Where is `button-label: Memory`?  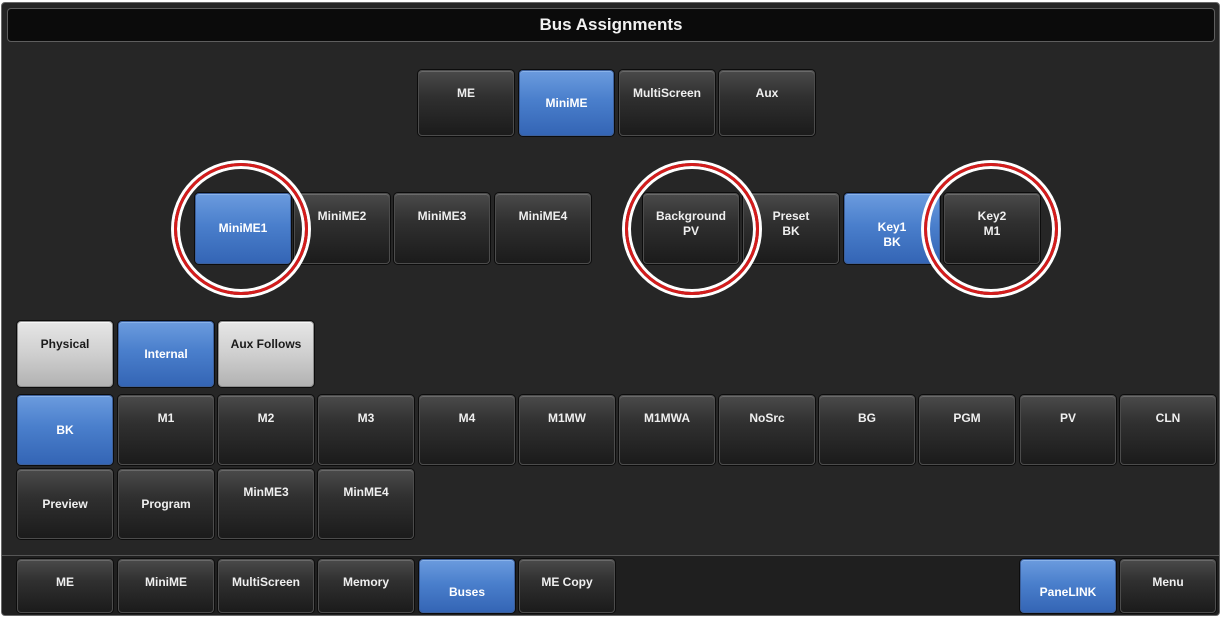
button-label: Memory is located at coordinates (365, 582).